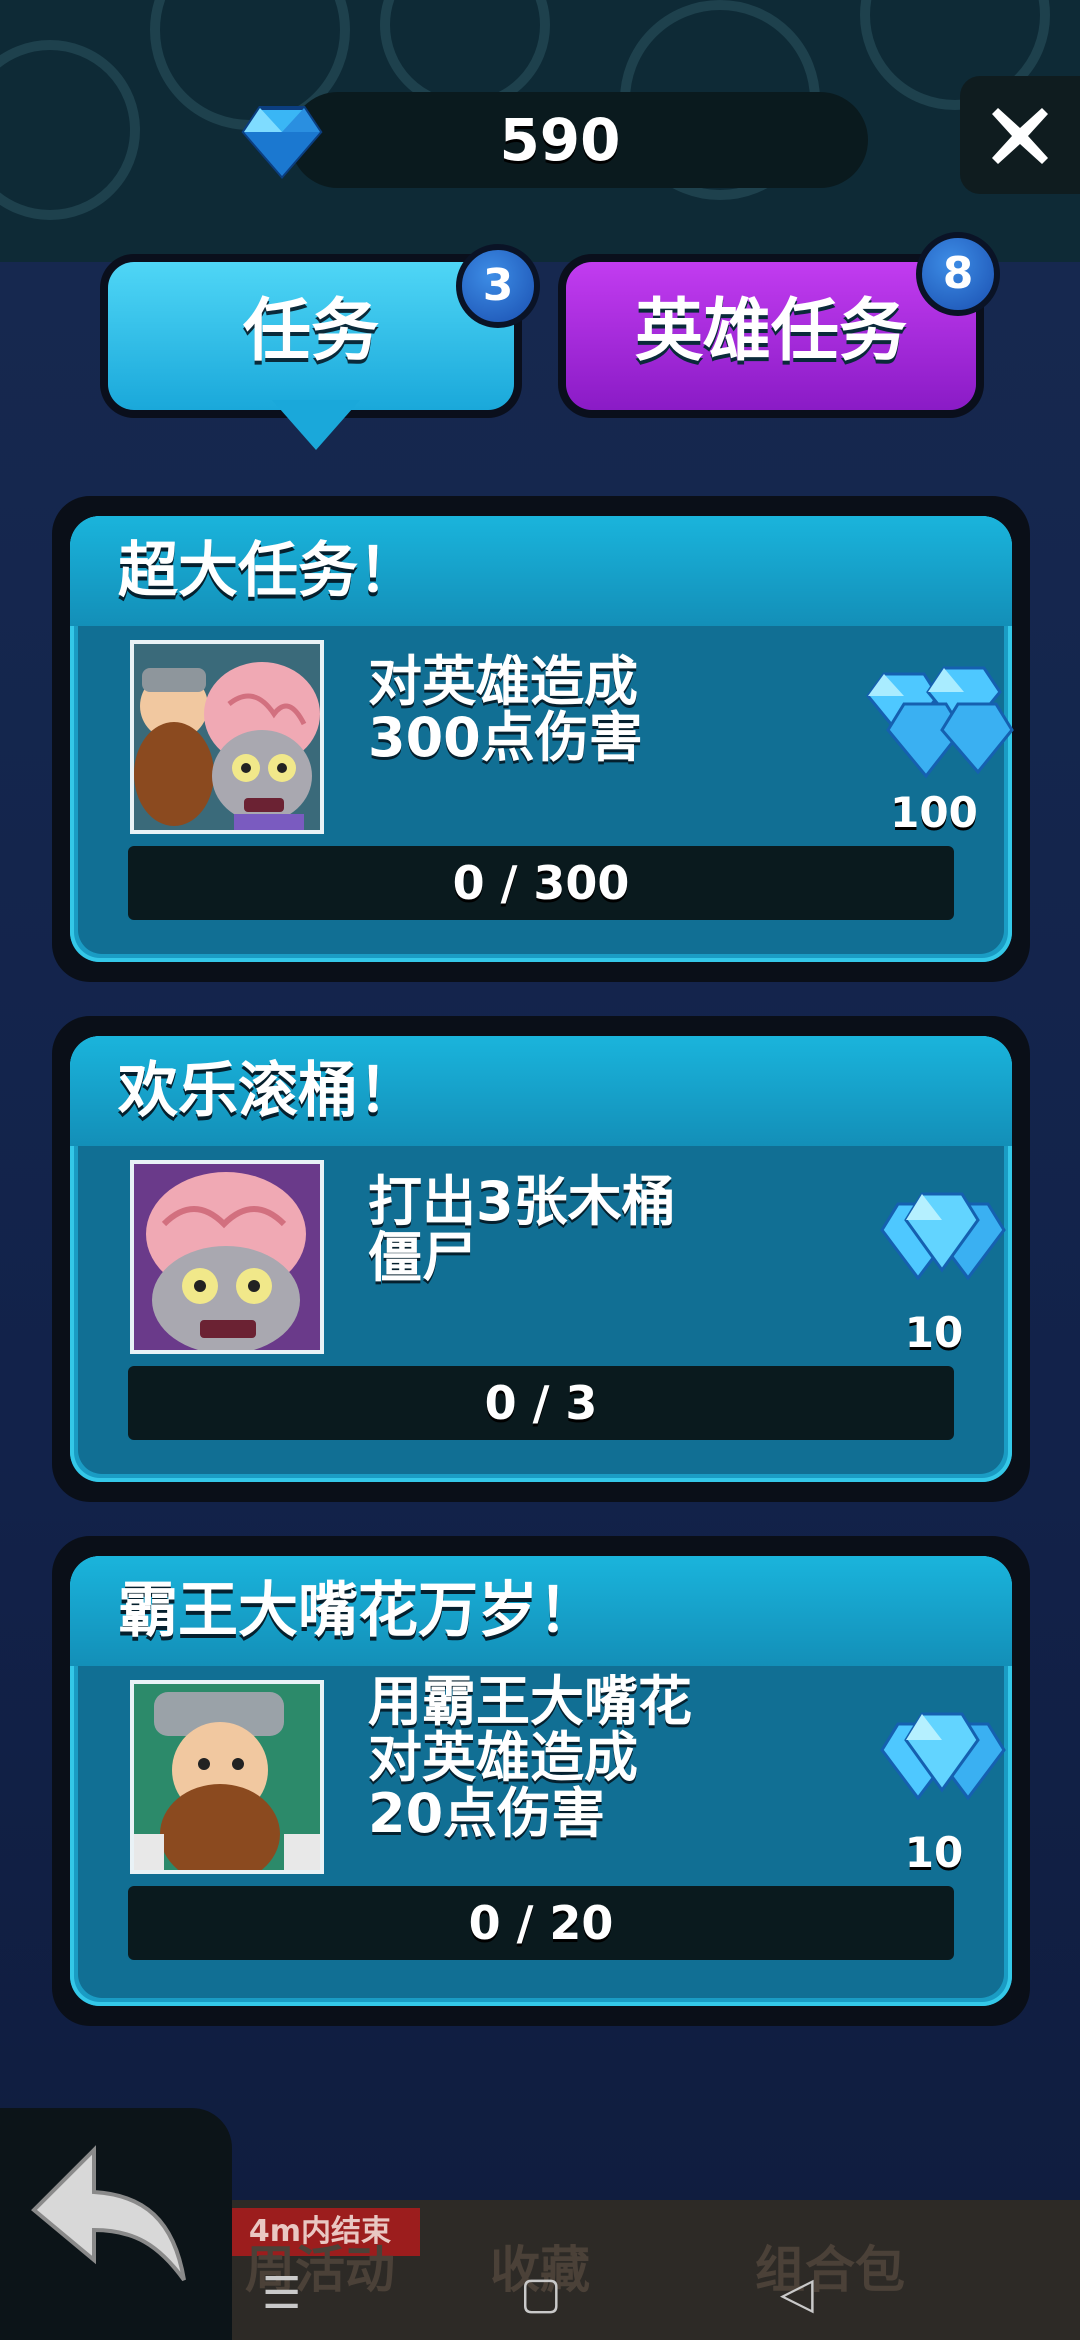  What do you see at coordinates (1020, 136) in the screenshot?
I see `close-icon` at bounding box center [1020, 136].